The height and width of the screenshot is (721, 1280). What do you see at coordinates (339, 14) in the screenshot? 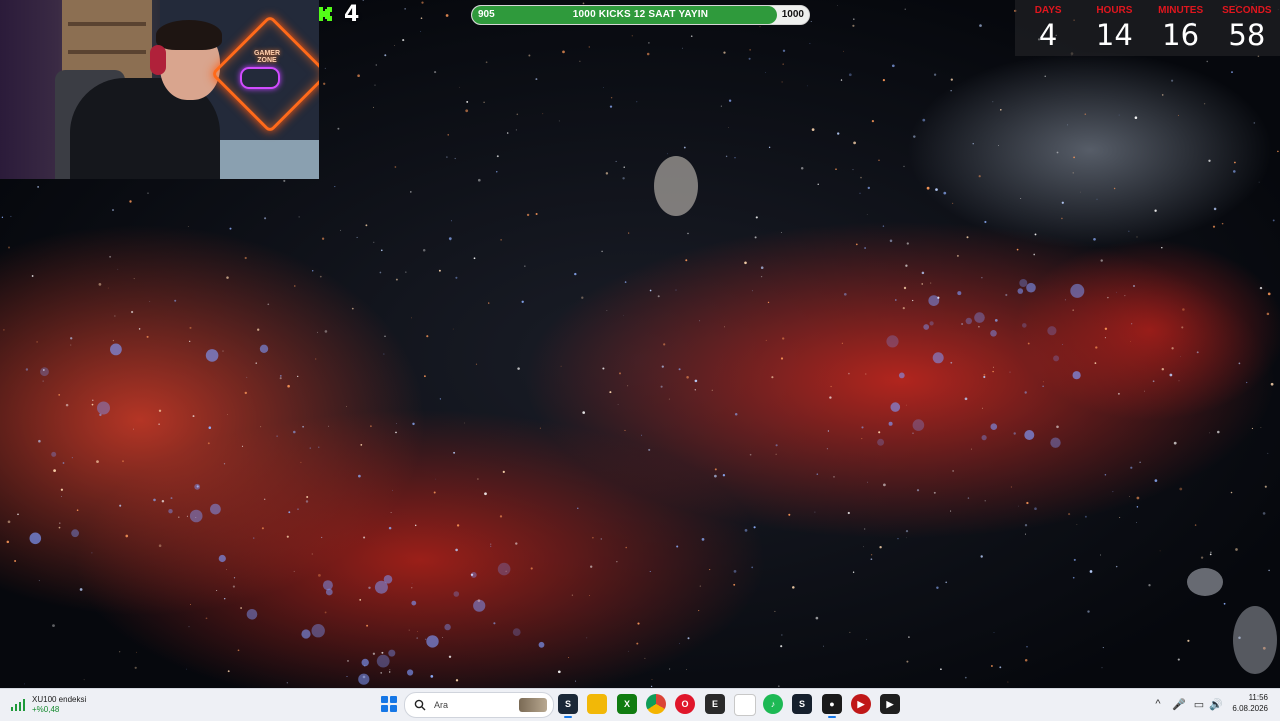
I see `kick-follower-counter: 4` at bounding box center [339, 14].